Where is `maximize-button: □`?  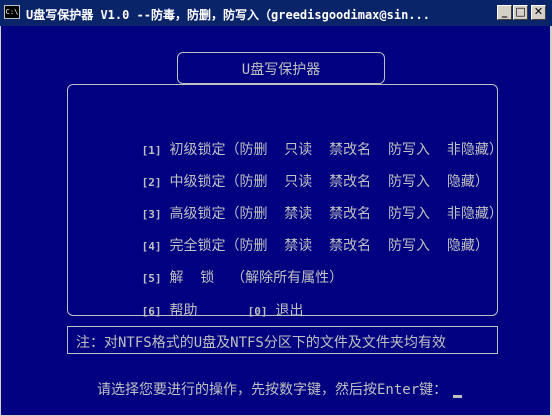
maximize-button: □ is located at coordinates (520, 12).